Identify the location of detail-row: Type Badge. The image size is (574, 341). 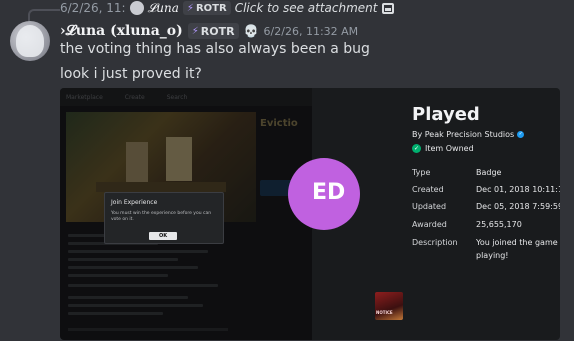
(456, 172).